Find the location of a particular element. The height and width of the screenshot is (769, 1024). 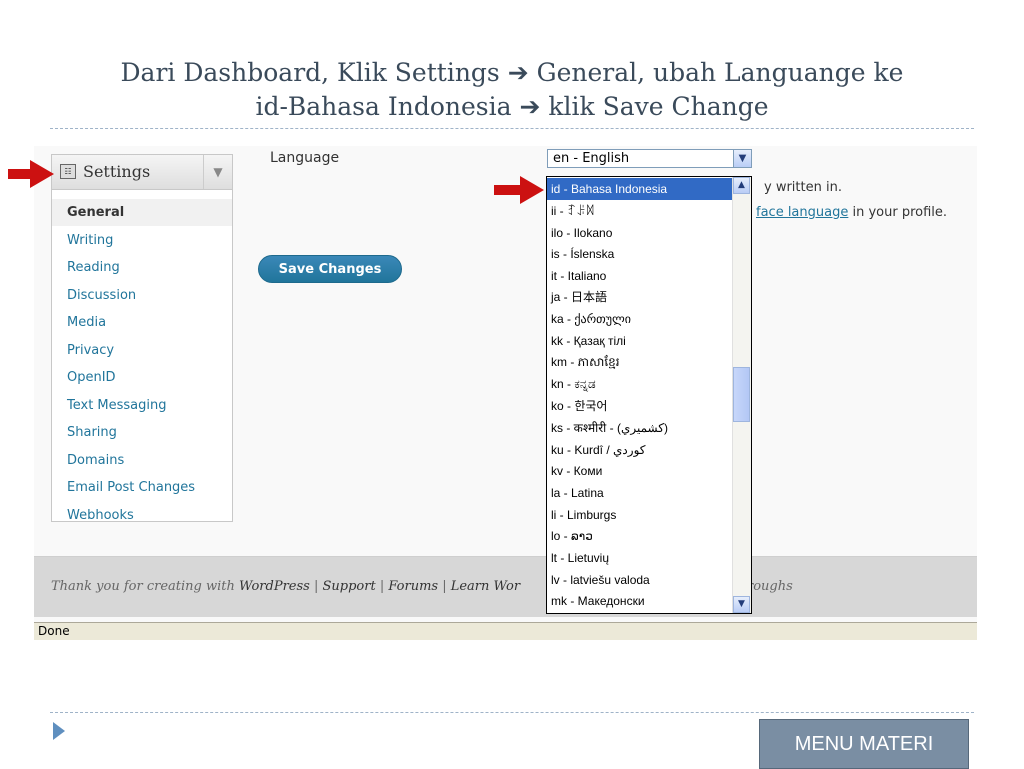

footer-walkthroughs-link: roughs is located at coordinates (770, 586).